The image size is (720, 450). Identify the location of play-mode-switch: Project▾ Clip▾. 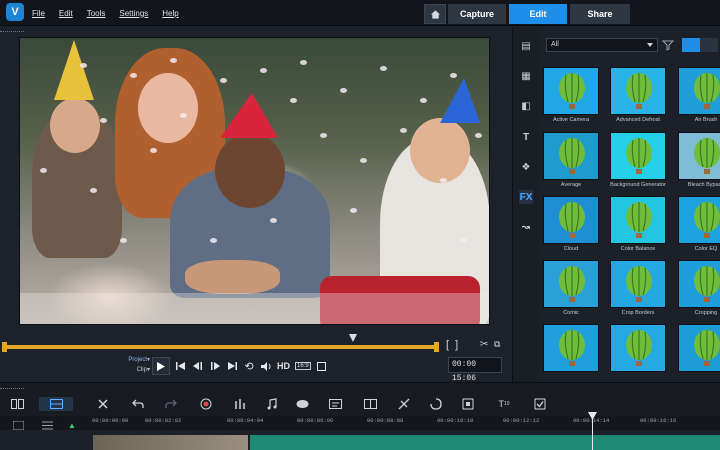
(137, 365).